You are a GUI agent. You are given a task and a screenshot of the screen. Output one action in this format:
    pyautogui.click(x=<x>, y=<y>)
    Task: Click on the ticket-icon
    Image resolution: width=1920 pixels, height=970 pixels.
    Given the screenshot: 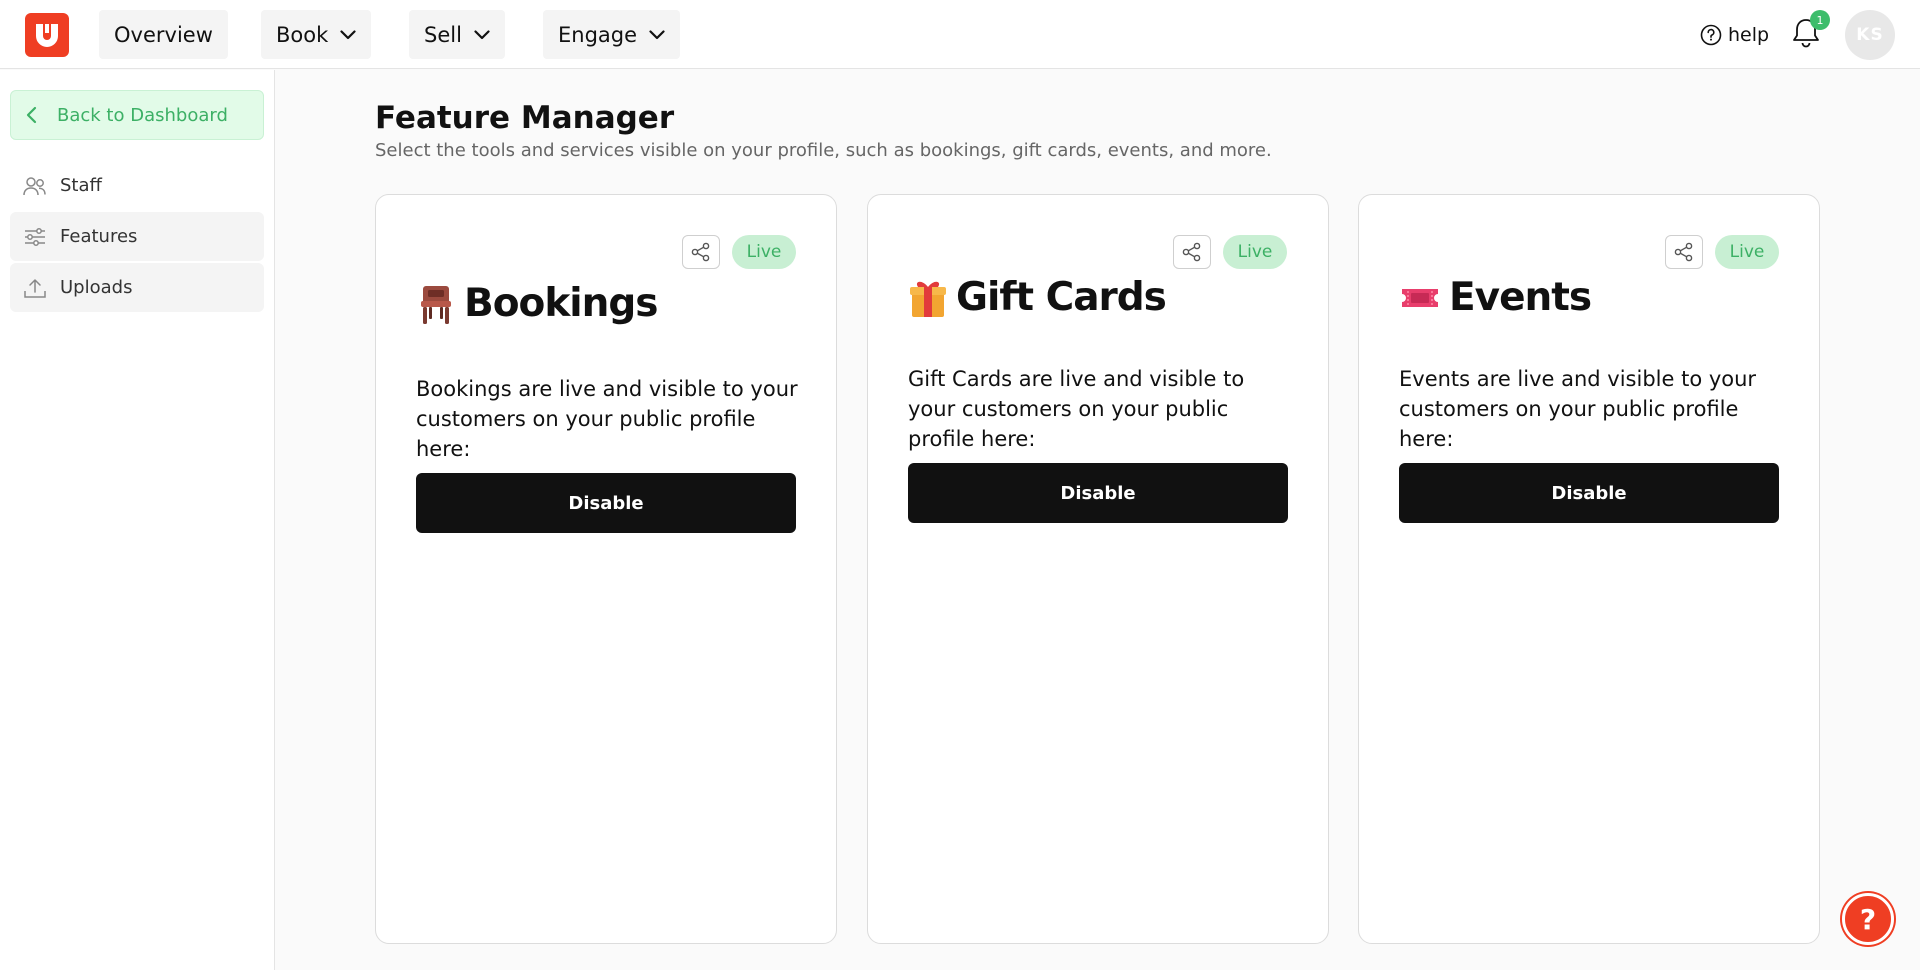 What is the action you would take?
    pyautogui.click(x=1420, y=298)
    